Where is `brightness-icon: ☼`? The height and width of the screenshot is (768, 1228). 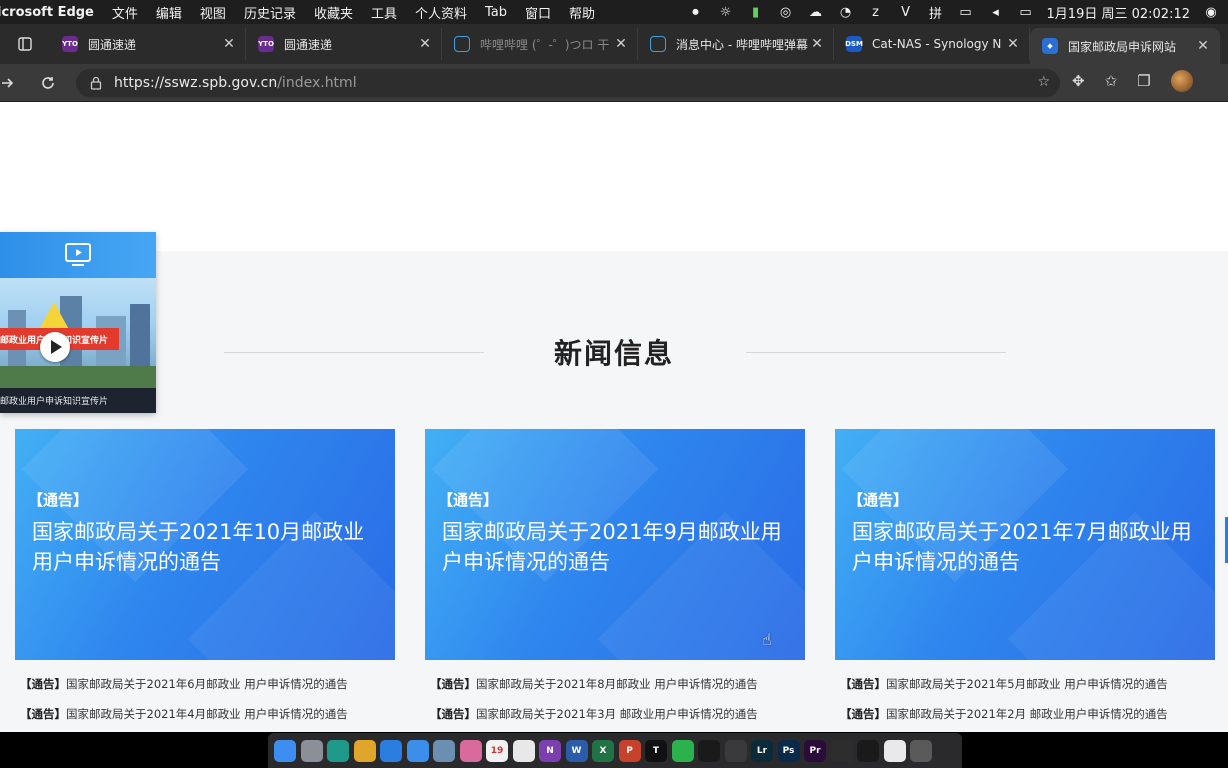
brightness-icon: ☼ is located at coordinates (726, 12).